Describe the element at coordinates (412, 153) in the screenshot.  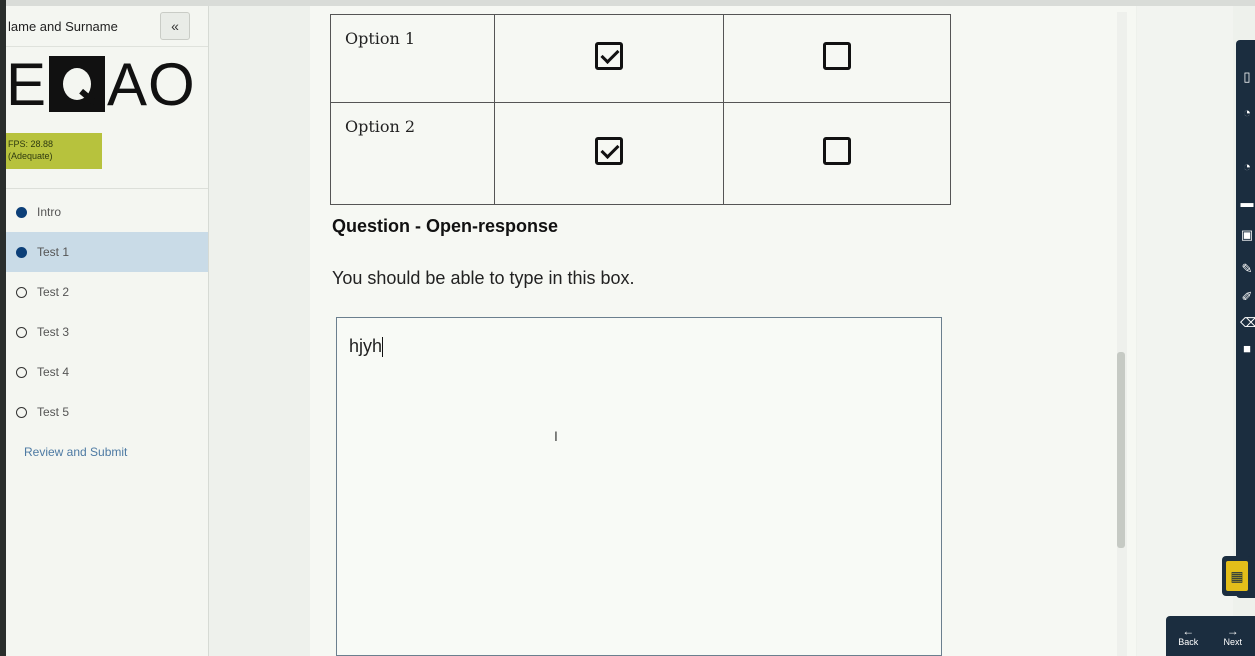
I see `option-label: Option 2` at that location.